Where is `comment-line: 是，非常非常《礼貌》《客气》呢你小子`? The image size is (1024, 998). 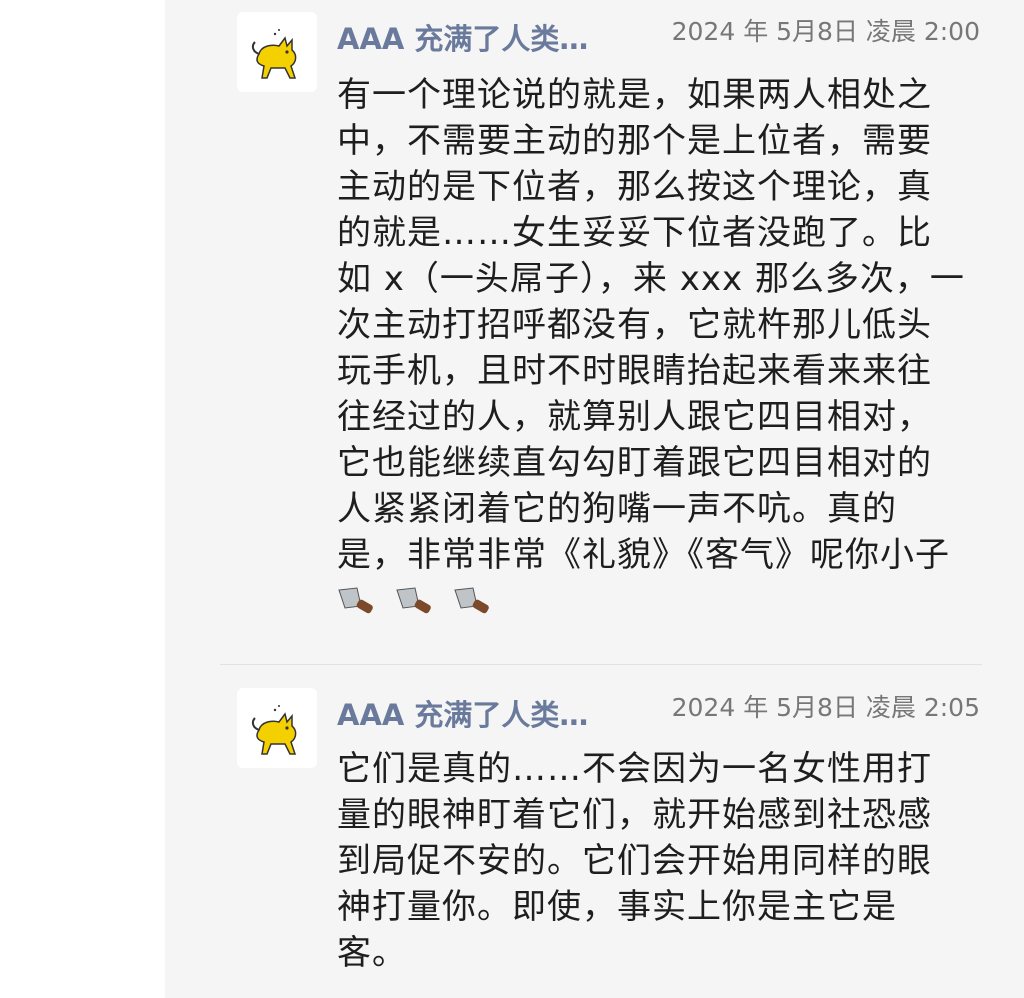 comment-line: 是，非常非常《礼貌》《客气》呢你小子 is located at coordinates (643, 555).